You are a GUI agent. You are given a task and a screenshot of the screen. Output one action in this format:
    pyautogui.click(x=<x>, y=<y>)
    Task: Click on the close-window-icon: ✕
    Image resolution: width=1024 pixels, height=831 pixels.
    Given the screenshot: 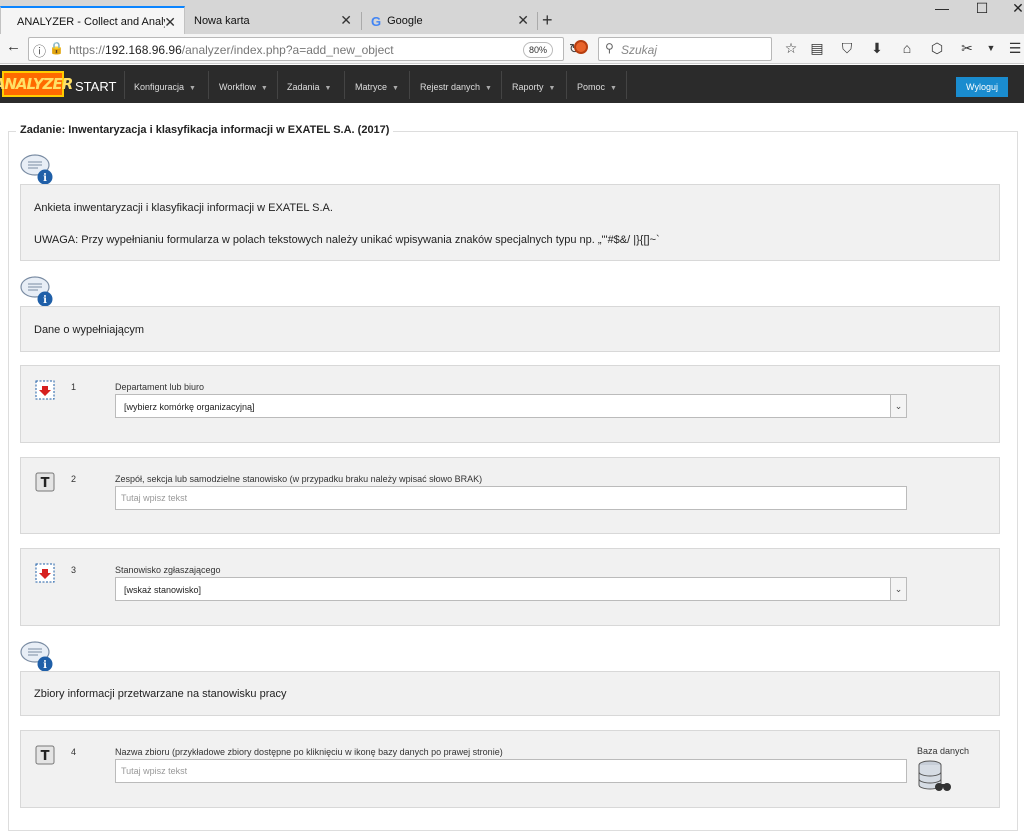 What is the action you would take?
    pyautogui.click(x=1010, y=9)
    